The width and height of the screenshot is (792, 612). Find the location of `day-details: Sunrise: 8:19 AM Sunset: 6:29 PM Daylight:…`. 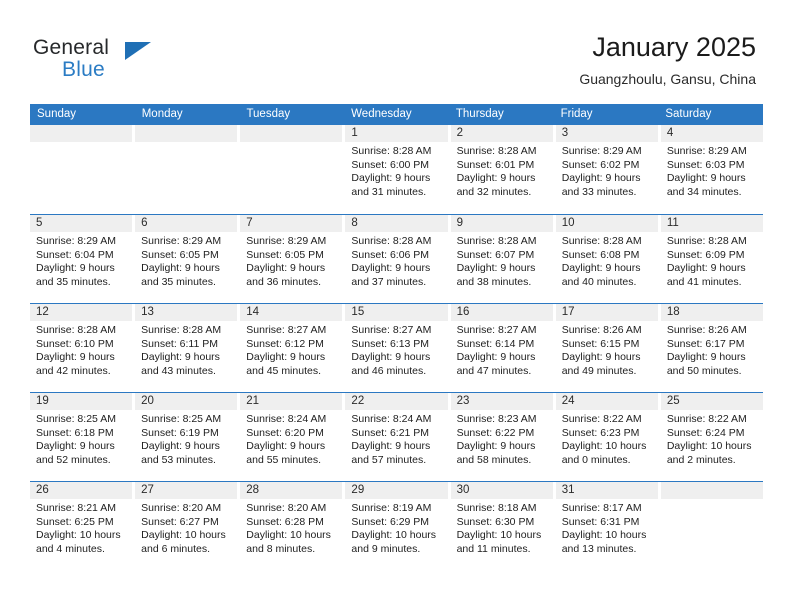

day-details: Sunrise: 8:19 AM Sunset: 6:29 PM Daylight:… is located at coordinates (396, 527).